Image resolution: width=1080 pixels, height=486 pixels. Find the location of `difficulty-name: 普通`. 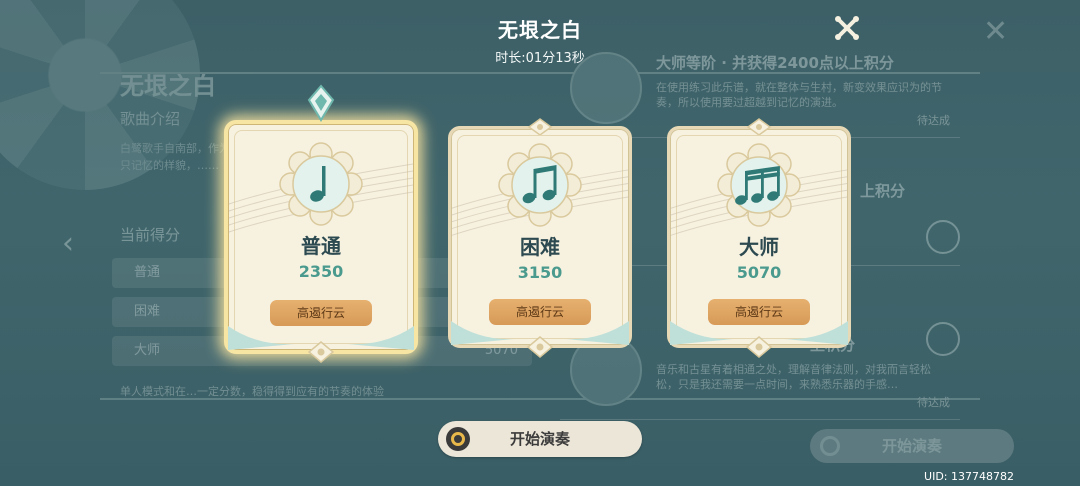

difficulty-name: 普通 is located at coordinates (321, 246).